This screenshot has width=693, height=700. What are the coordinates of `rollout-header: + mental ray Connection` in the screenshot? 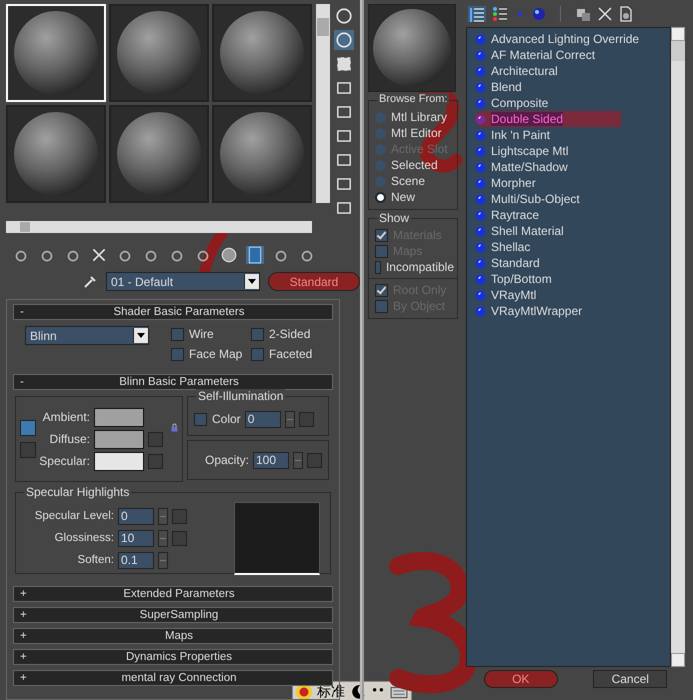 It's located at (173, 678).